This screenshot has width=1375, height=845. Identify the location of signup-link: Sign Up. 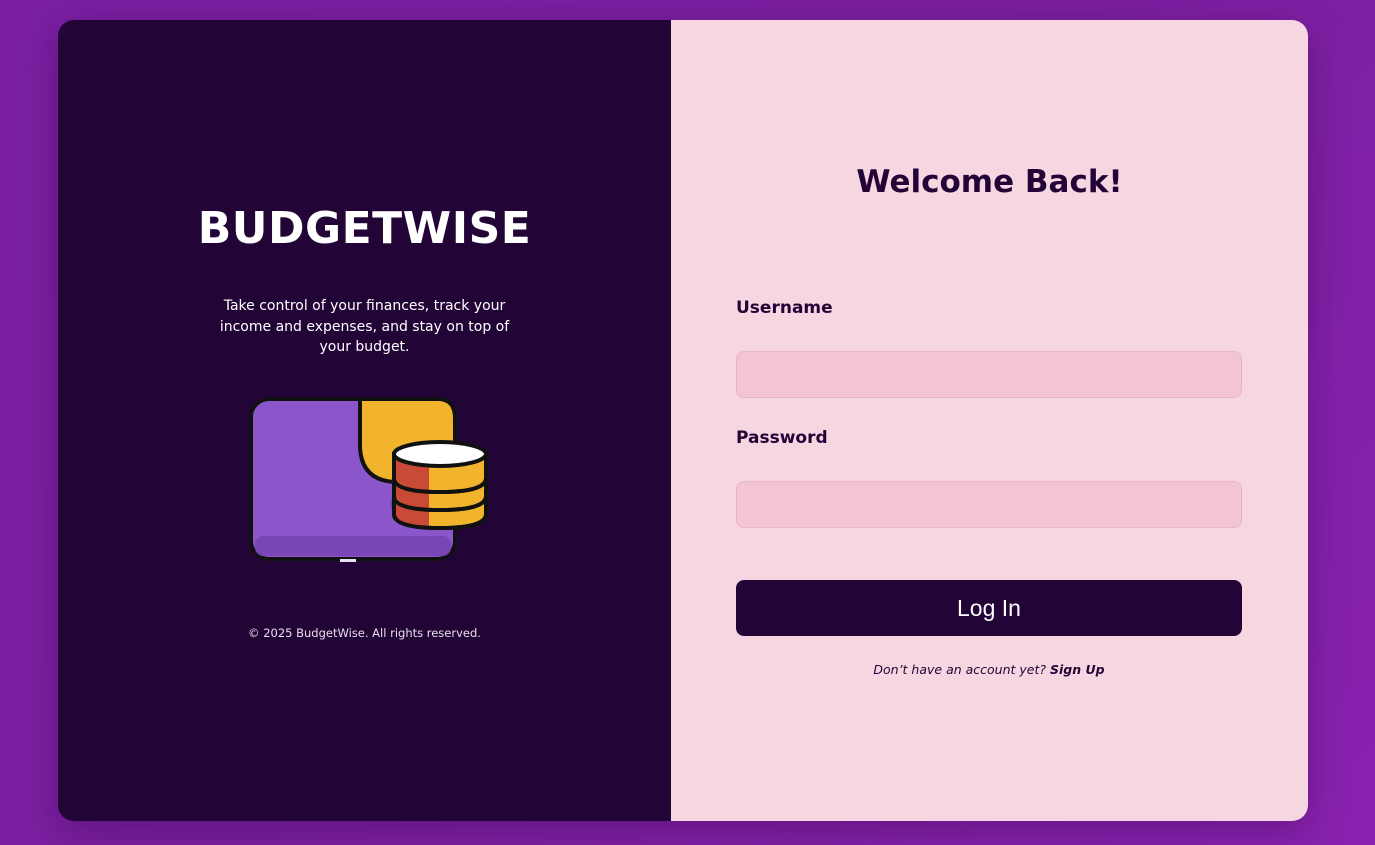
(1077, 669).